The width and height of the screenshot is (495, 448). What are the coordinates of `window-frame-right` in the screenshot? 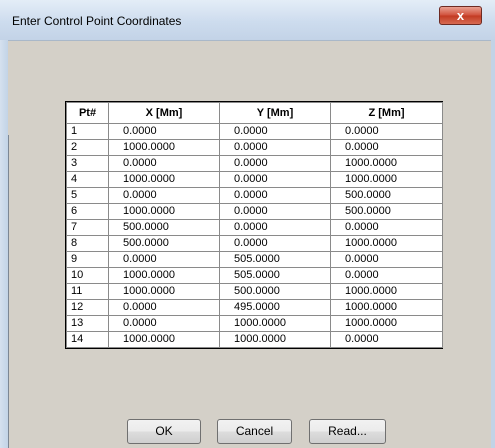 It's located at (493, 244).